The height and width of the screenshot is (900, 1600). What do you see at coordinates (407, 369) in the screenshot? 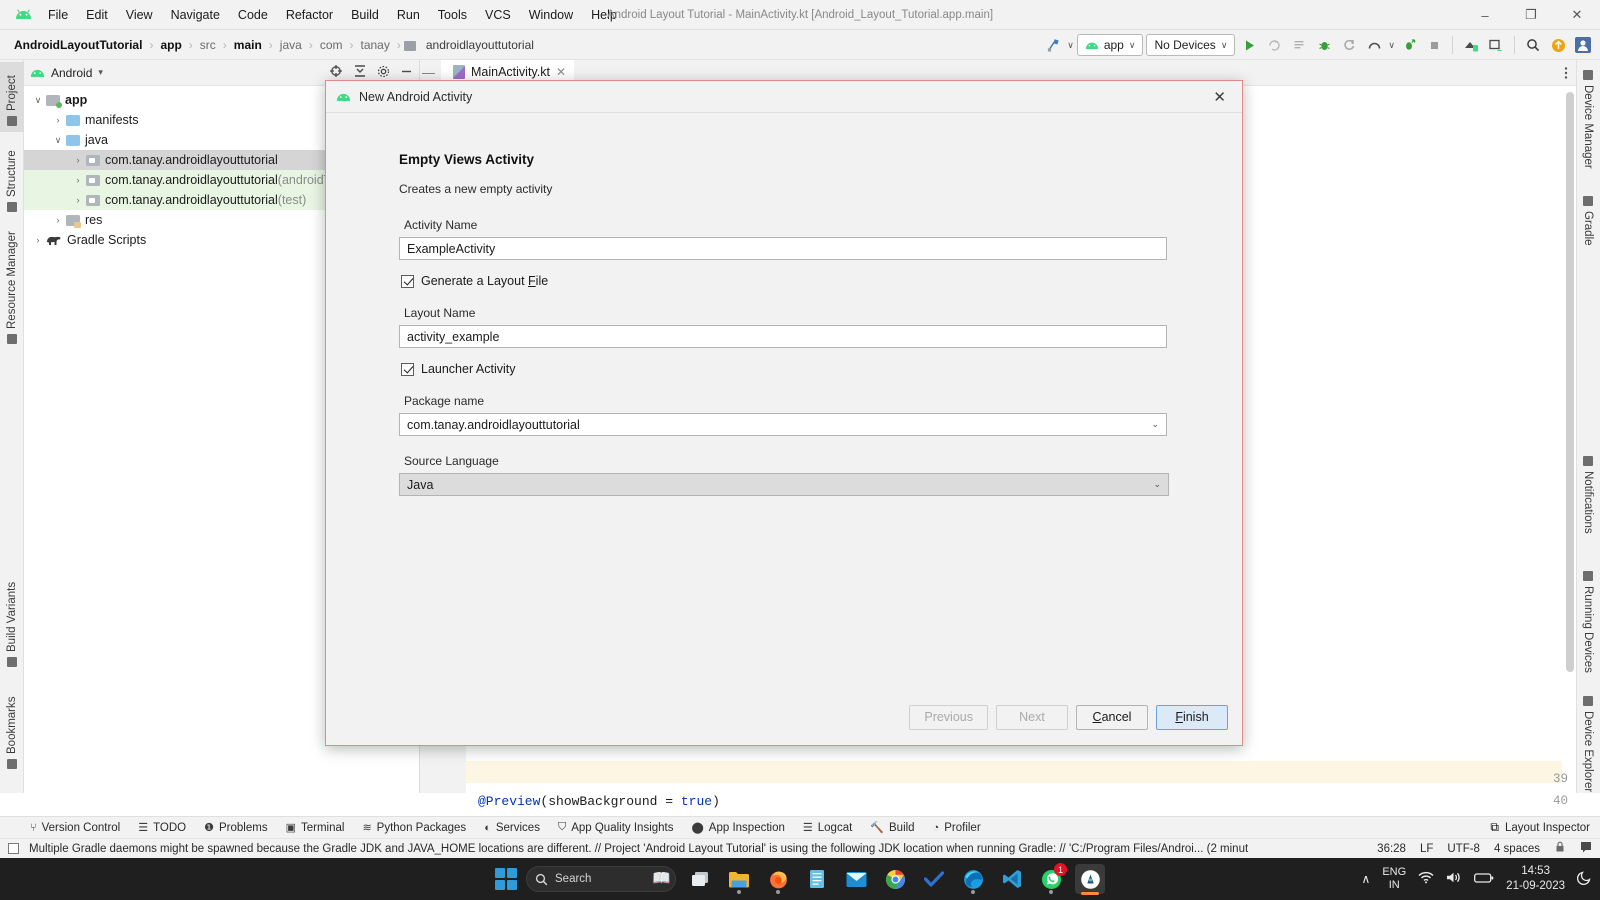
I see `launcher-activity-checkbox` at bounding box center [407, 369].